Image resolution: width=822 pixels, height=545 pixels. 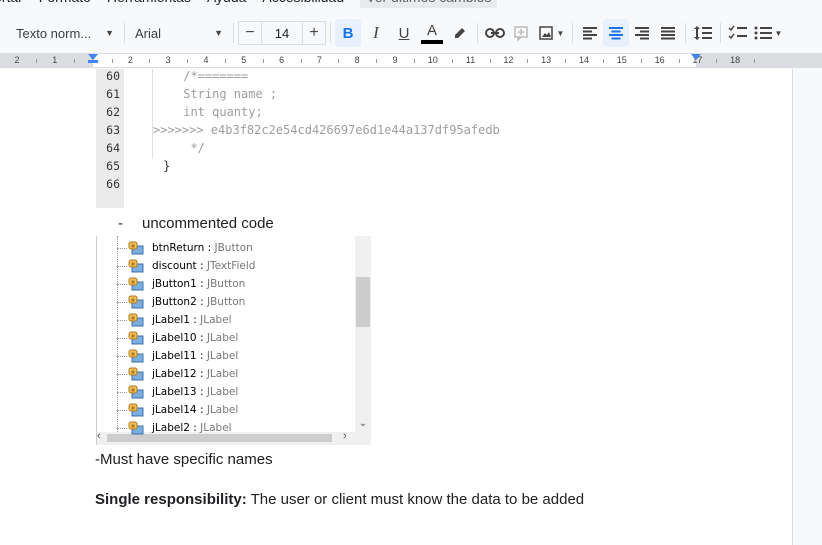 I want to click on tree-item: btnReturn : JButton, so click(x=226, y=248).